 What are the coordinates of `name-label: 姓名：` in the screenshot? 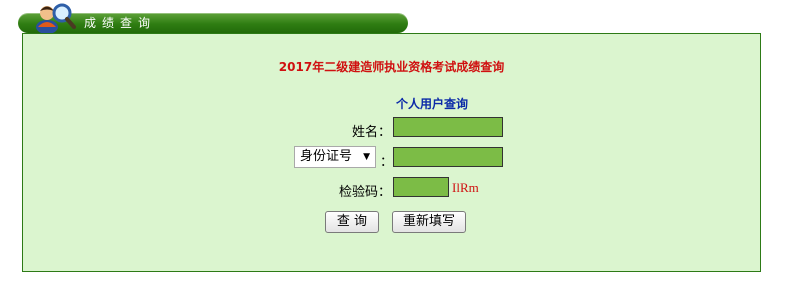 It's located at (371, 132).